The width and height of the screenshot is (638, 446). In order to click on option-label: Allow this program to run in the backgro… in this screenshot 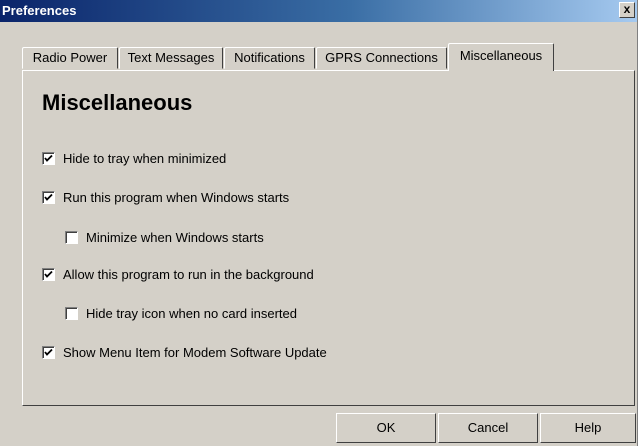, I will do `click(188, 274)`.